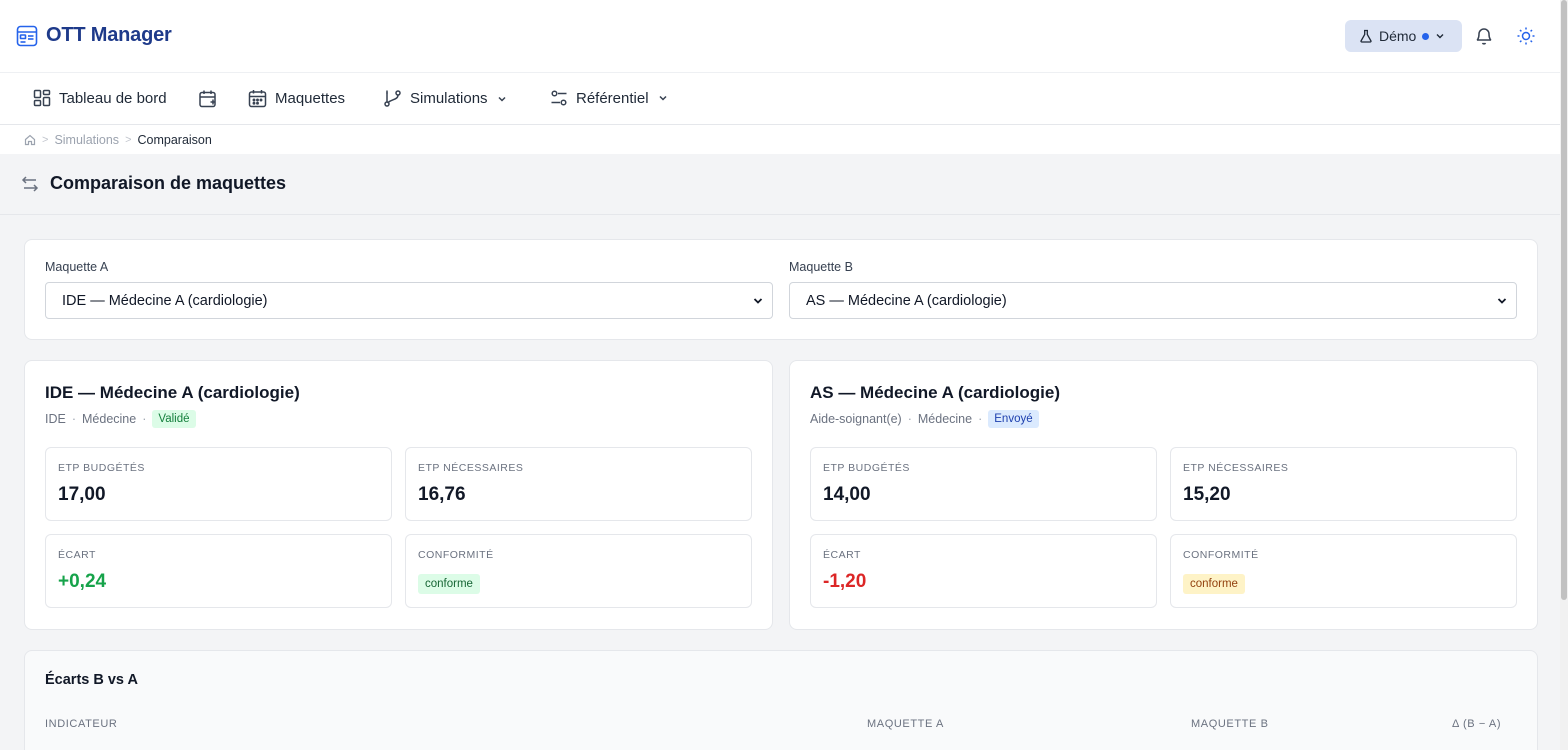  What do you see at coordinates (1398, 36) in the screenshot?
I see `demo-label: Démo` at bounding box center [1398, 36].